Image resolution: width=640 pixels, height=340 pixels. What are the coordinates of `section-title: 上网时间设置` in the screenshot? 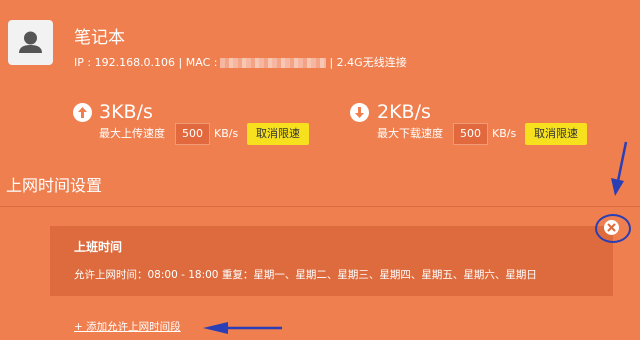 It's located at (54, 185).